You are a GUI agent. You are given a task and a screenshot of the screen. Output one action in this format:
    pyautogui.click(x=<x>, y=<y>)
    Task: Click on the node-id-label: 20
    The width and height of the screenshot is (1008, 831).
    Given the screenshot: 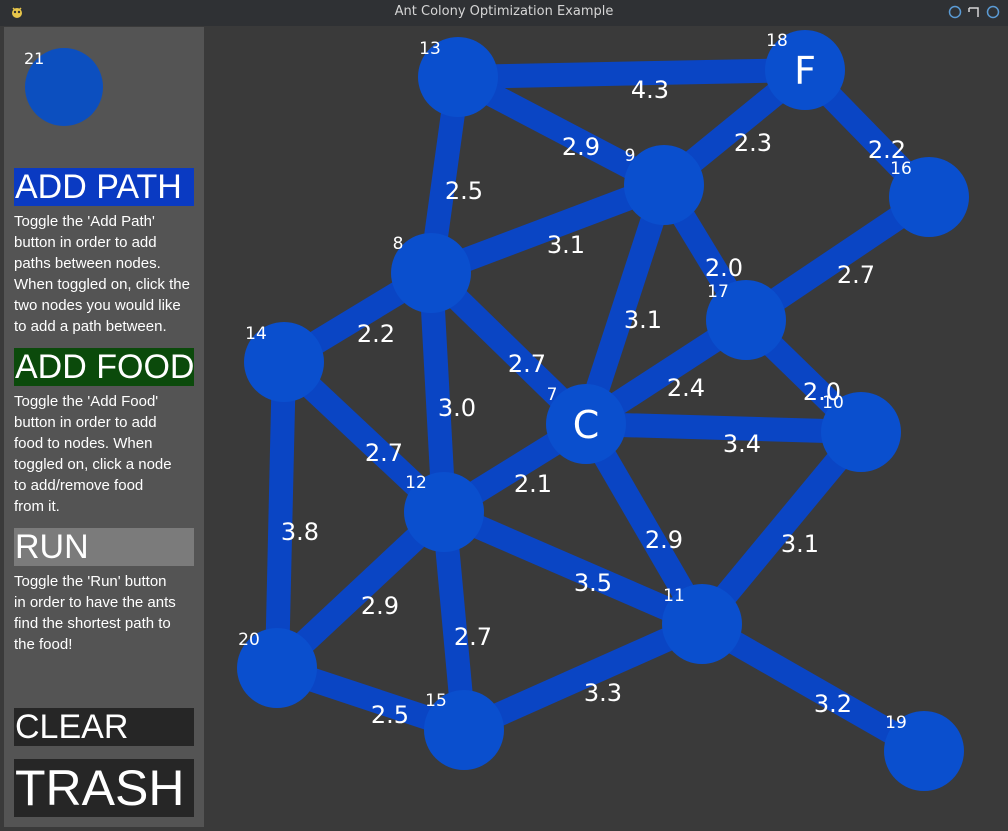 What is the action you would take?
    pyautogui.click(x=249, y=640)
    